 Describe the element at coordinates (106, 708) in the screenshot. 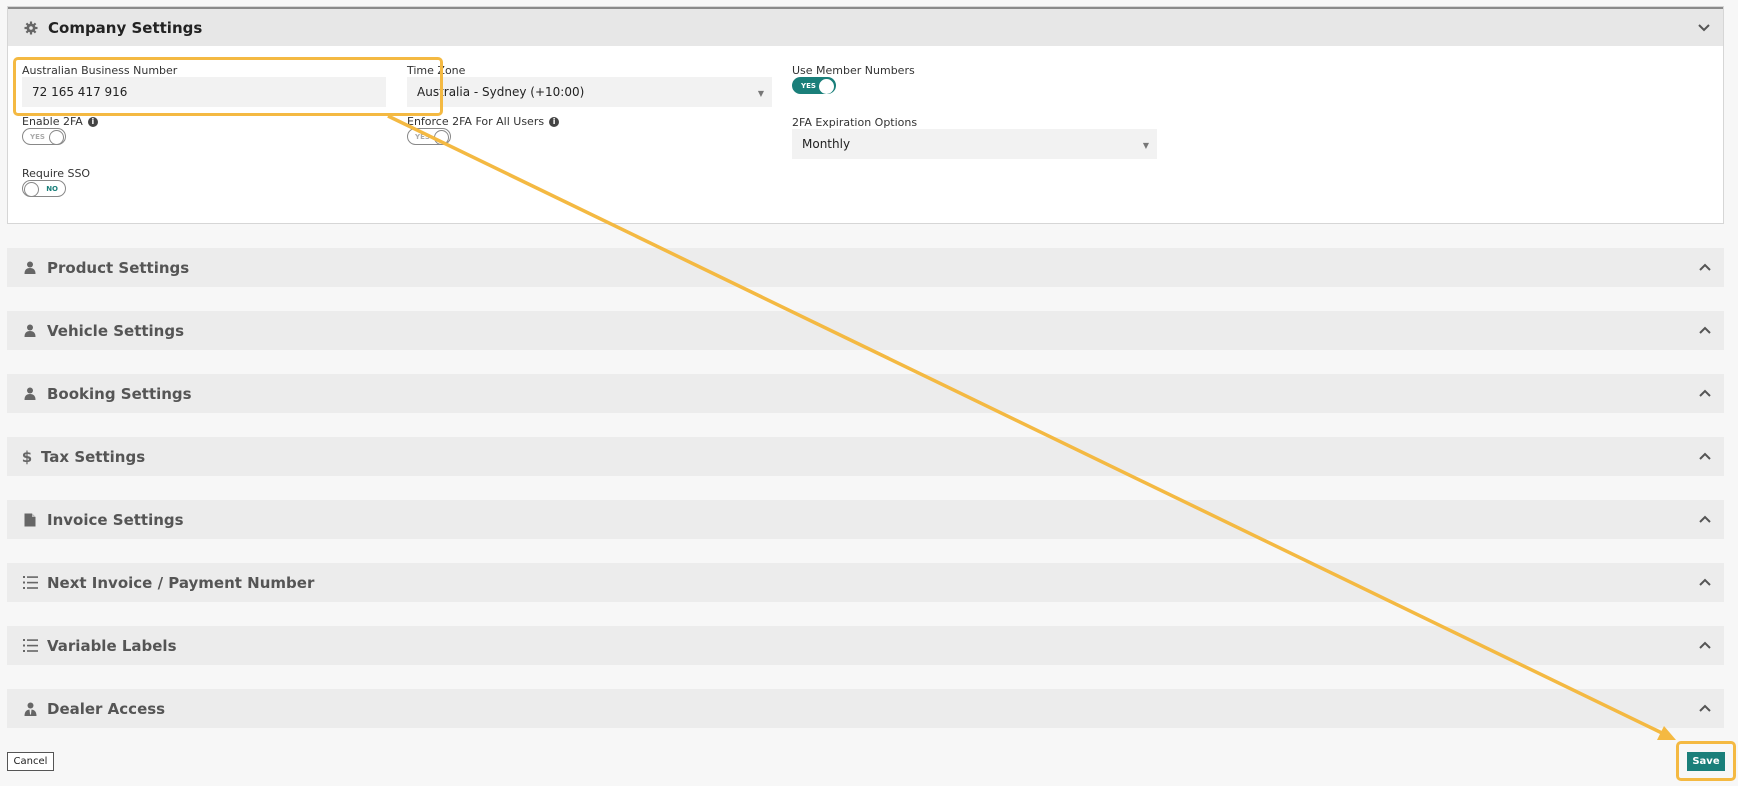

I see `section-title: Dealer Access` at that location.